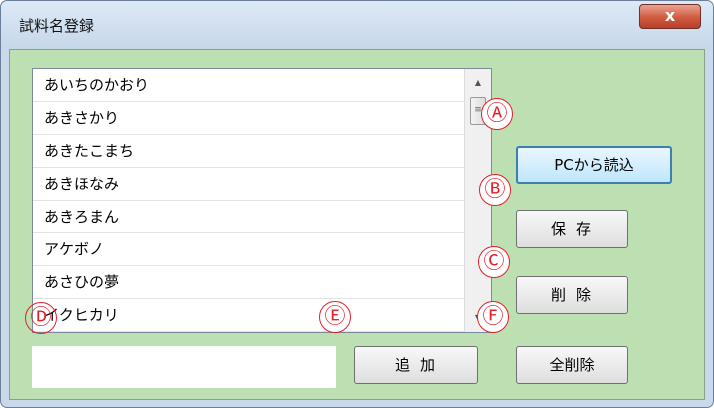  I want to click on delete-button: 削除, so click(572, 295).